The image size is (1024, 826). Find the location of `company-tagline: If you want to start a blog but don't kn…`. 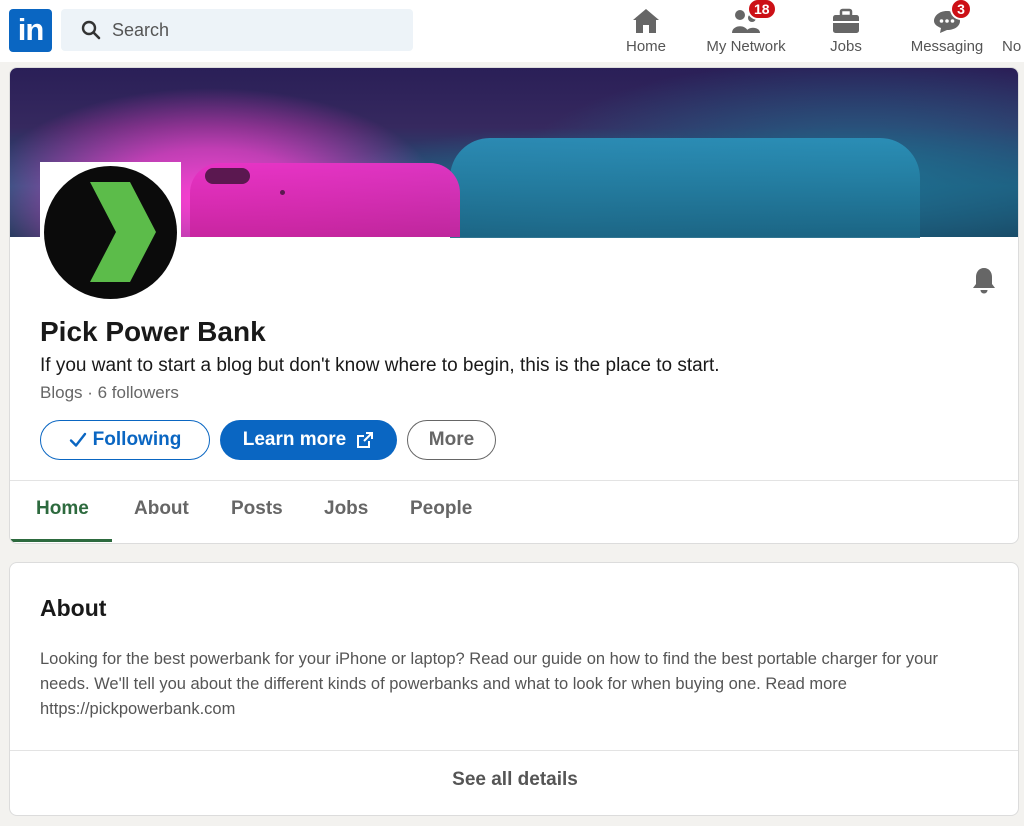

company-tagline: If you want to start a blog but don't kn… is located at coordinates (380, 365).